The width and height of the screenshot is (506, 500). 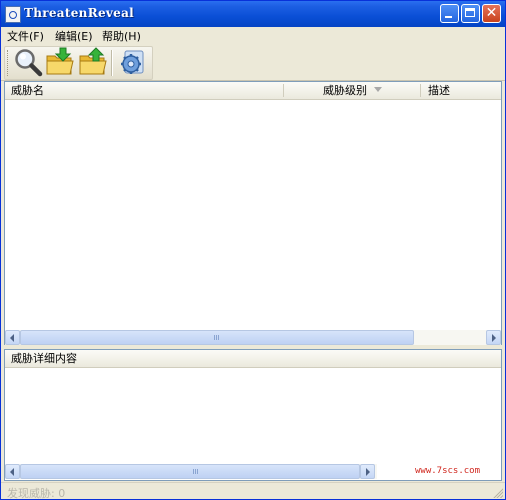 I want to click on settings-gear-icon, so click(x=132, y=62).